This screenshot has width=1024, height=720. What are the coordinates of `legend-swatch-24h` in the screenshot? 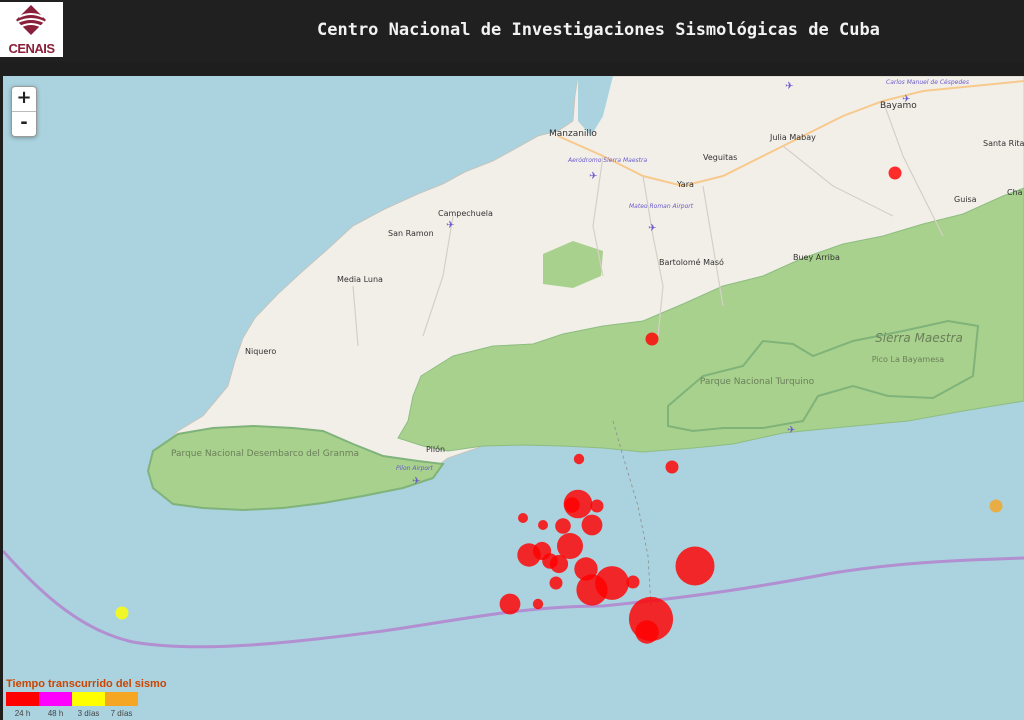 It's located at (22, 699).